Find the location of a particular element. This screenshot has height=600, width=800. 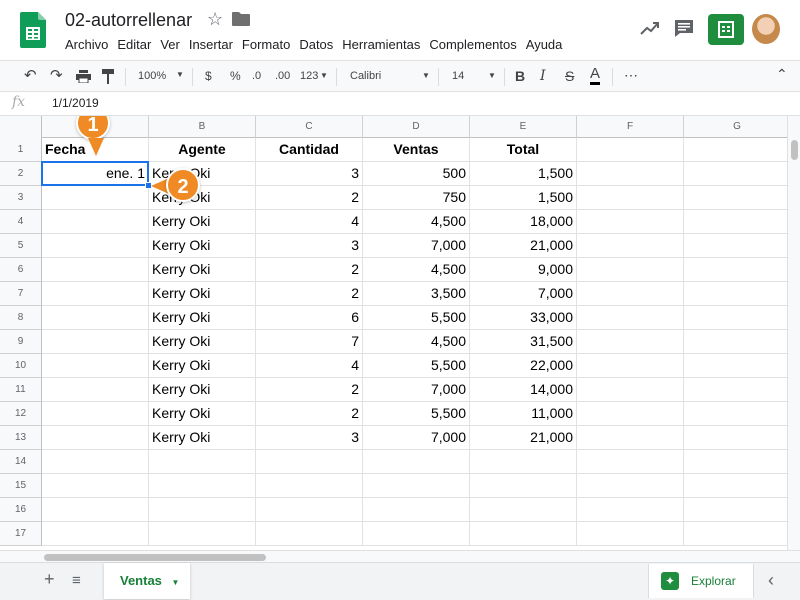

font-size-dropdown-icon: ▼ is located at coordinates (492, 75).